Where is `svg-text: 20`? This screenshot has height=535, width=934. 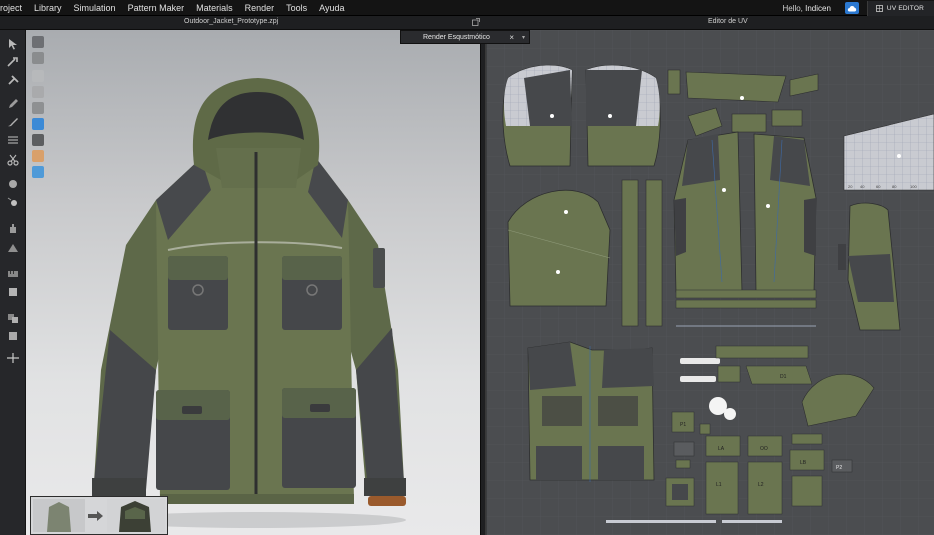 svg-text: 20 is located at coordinates (850, 186).